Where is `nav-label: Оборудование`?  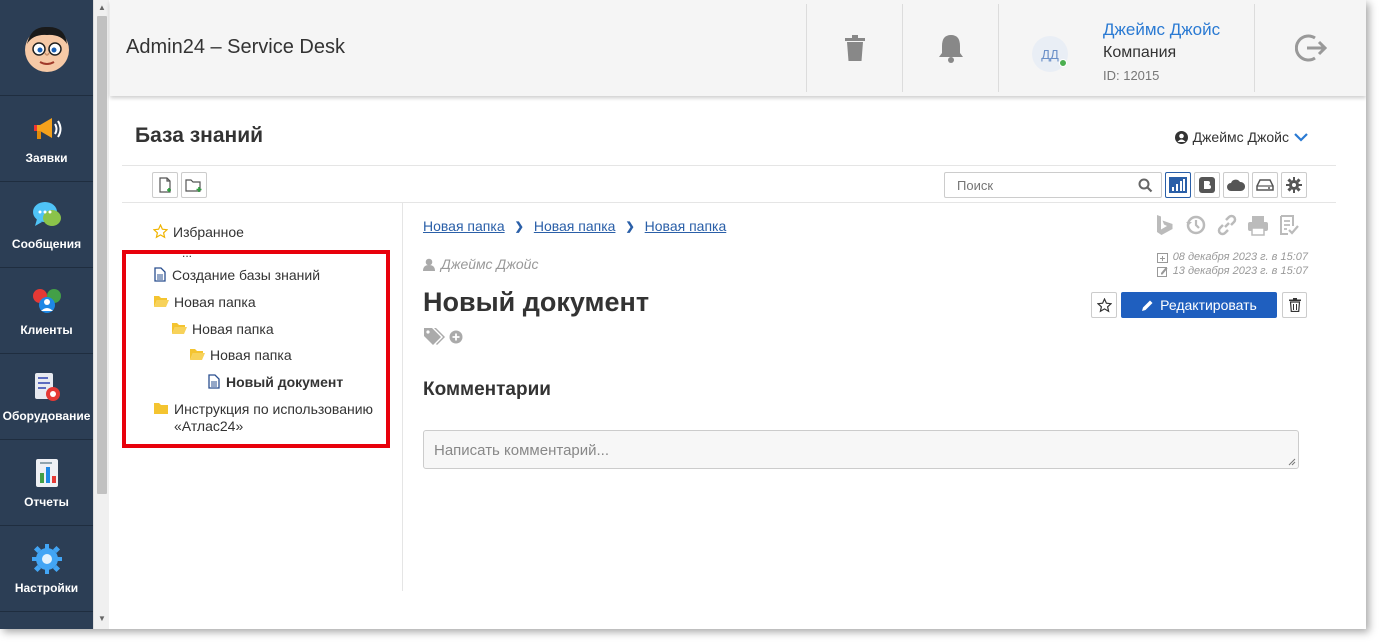 nav-label: Оборудование is located at coordinates (46, 415).